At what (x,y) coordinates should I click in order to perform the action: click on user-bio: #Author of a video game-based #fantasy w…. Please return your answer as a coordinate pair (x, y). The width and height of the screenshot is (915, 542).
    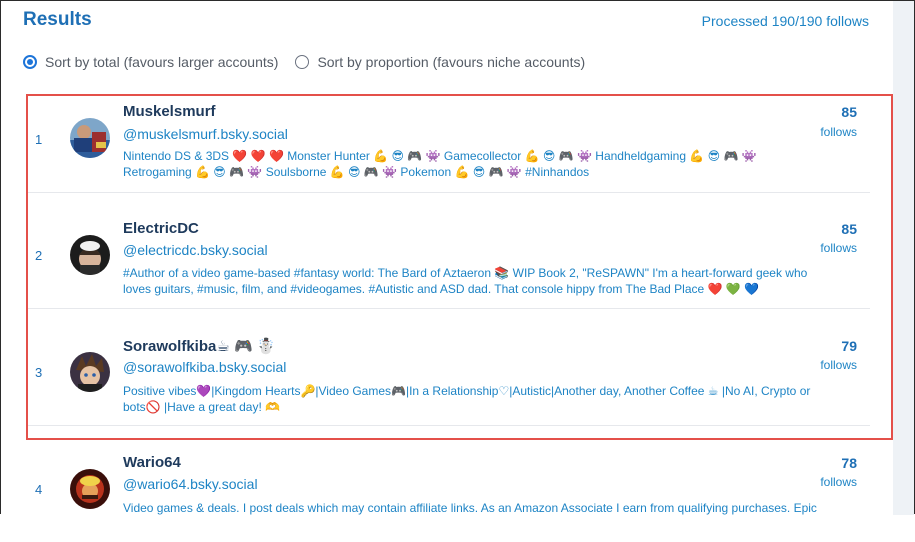
    Looking at the image, I should click on (465, 281).